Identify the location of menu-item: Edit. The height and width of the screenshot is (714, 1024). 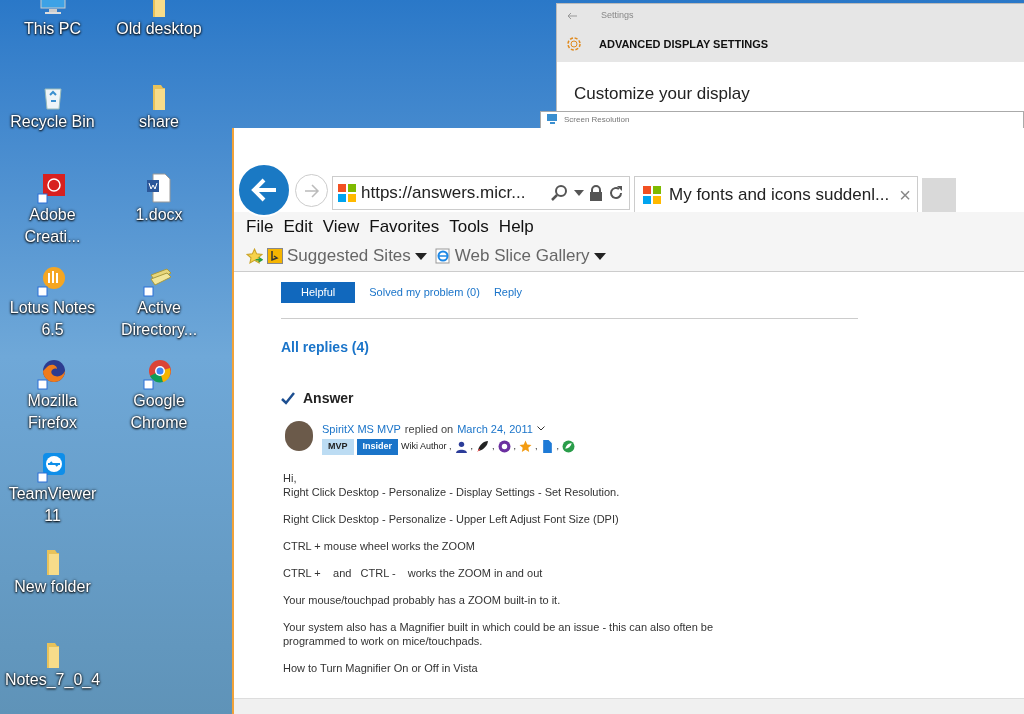
(298, 226).